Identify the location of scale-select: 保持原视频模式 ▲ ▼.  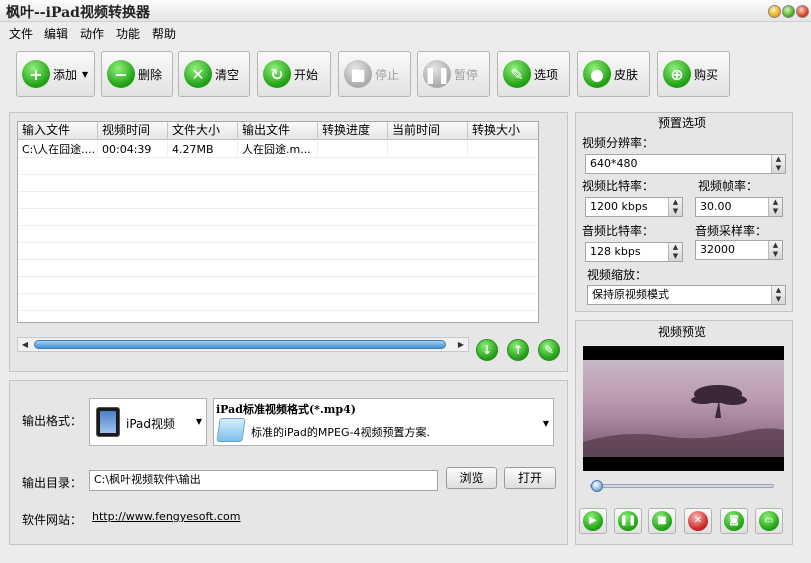
(686, 295).